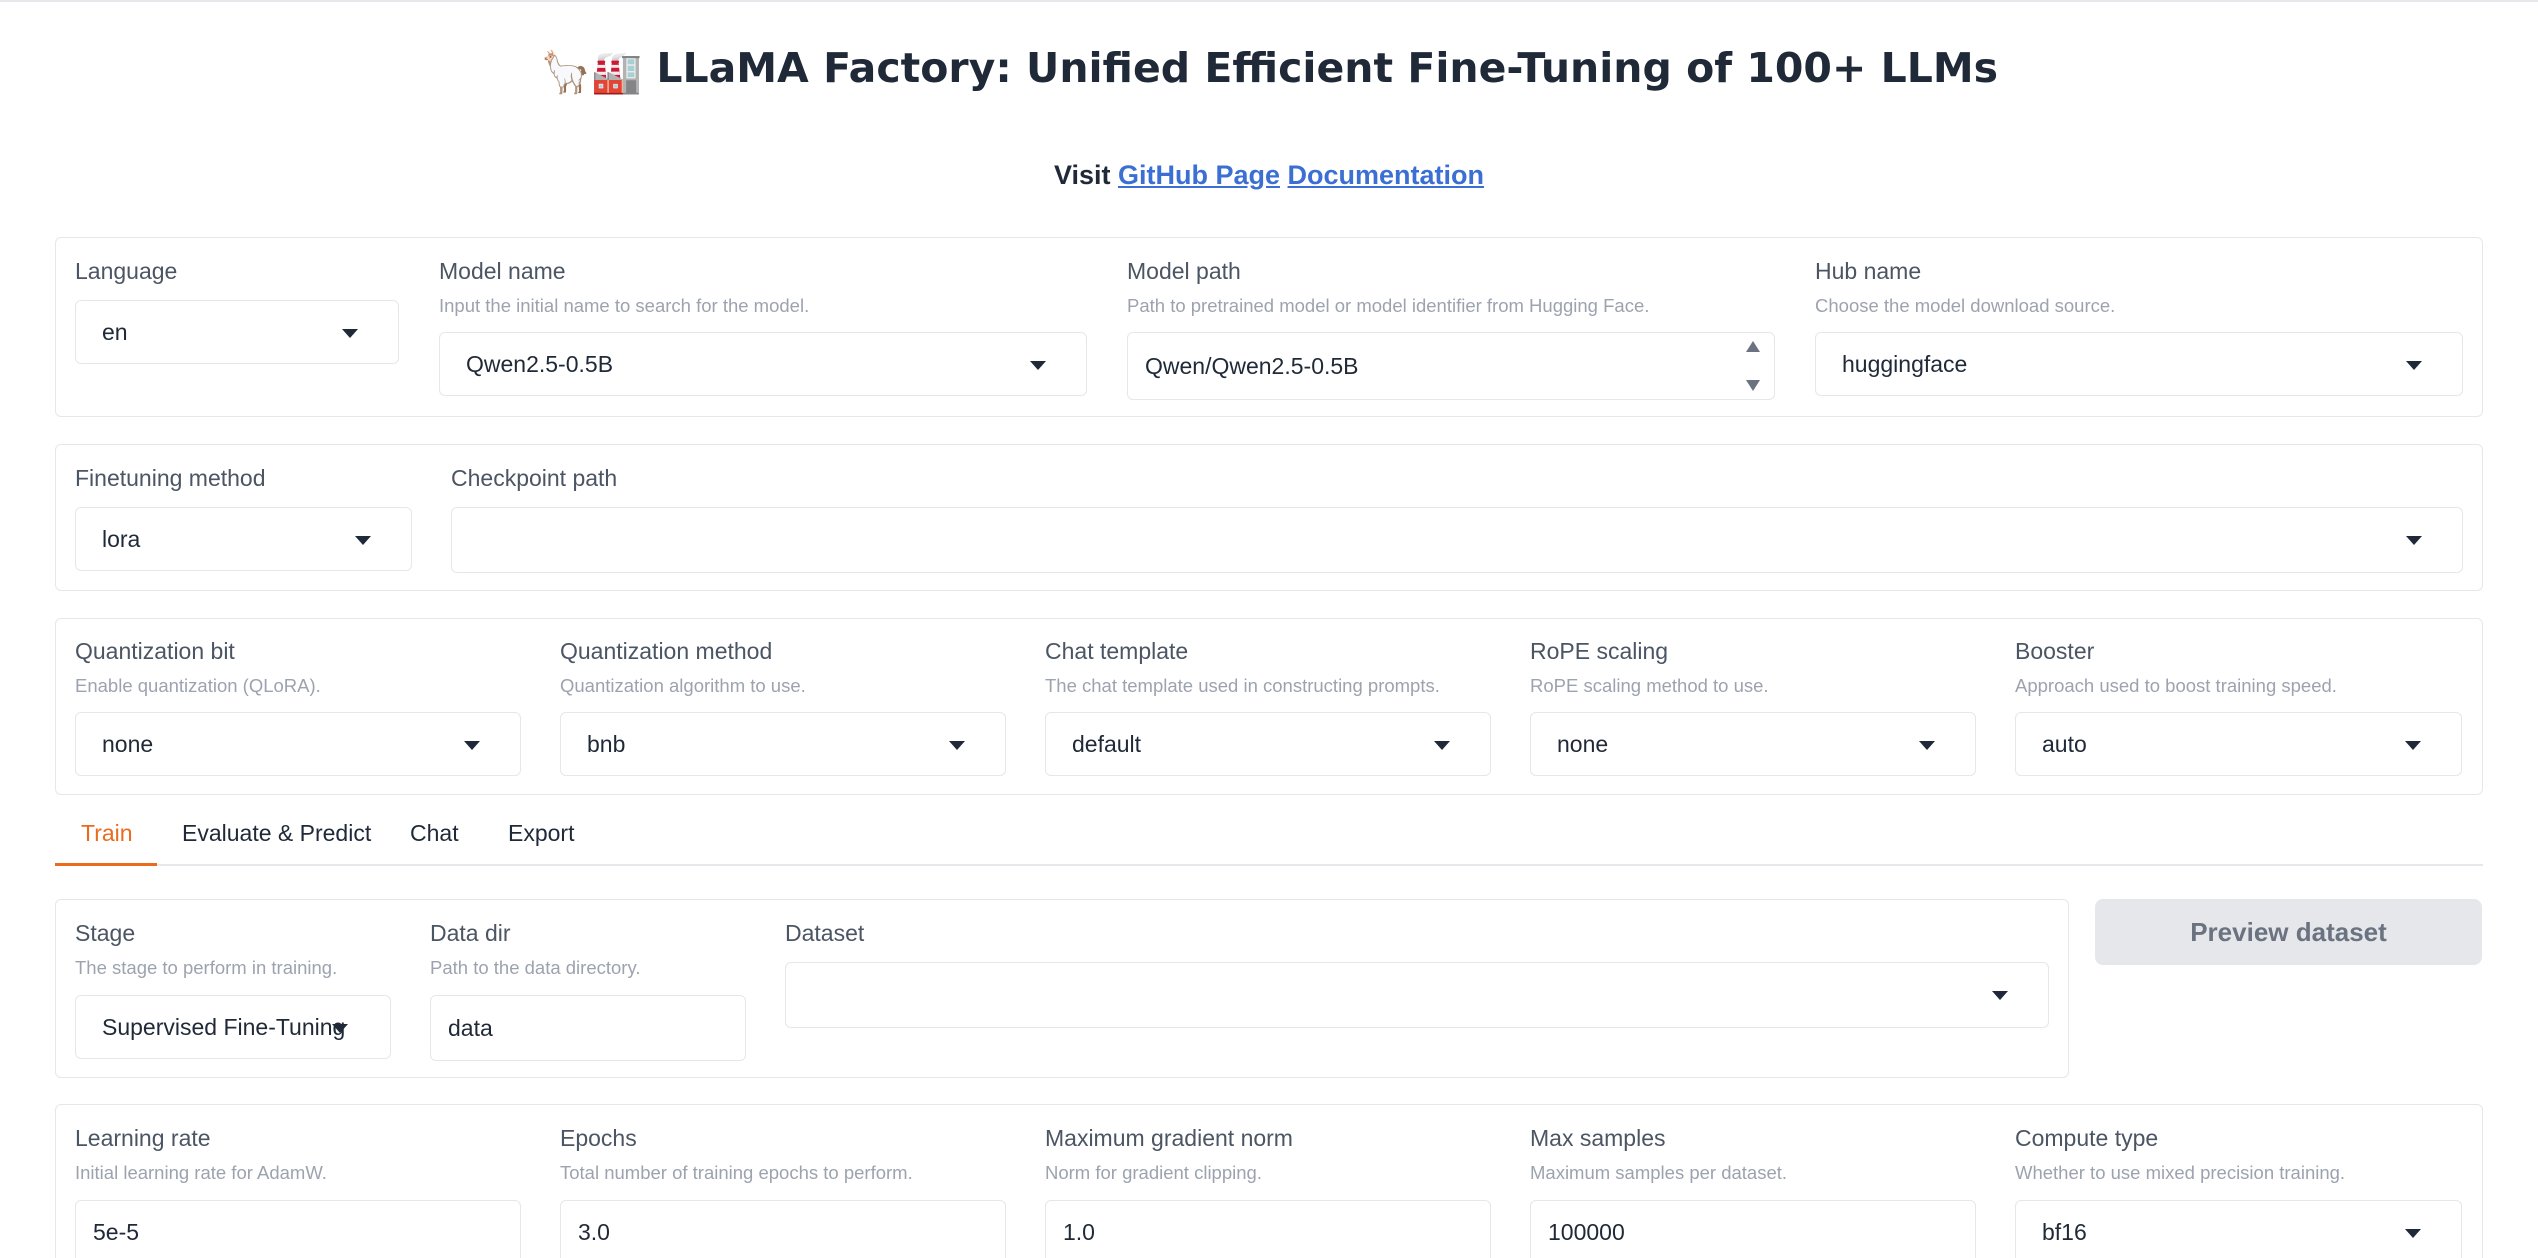  What do you see at coordinates (1457, 540) in the screenshot?
I see `checkpoint-path-dropdown` at bounding box center [1457, 540].